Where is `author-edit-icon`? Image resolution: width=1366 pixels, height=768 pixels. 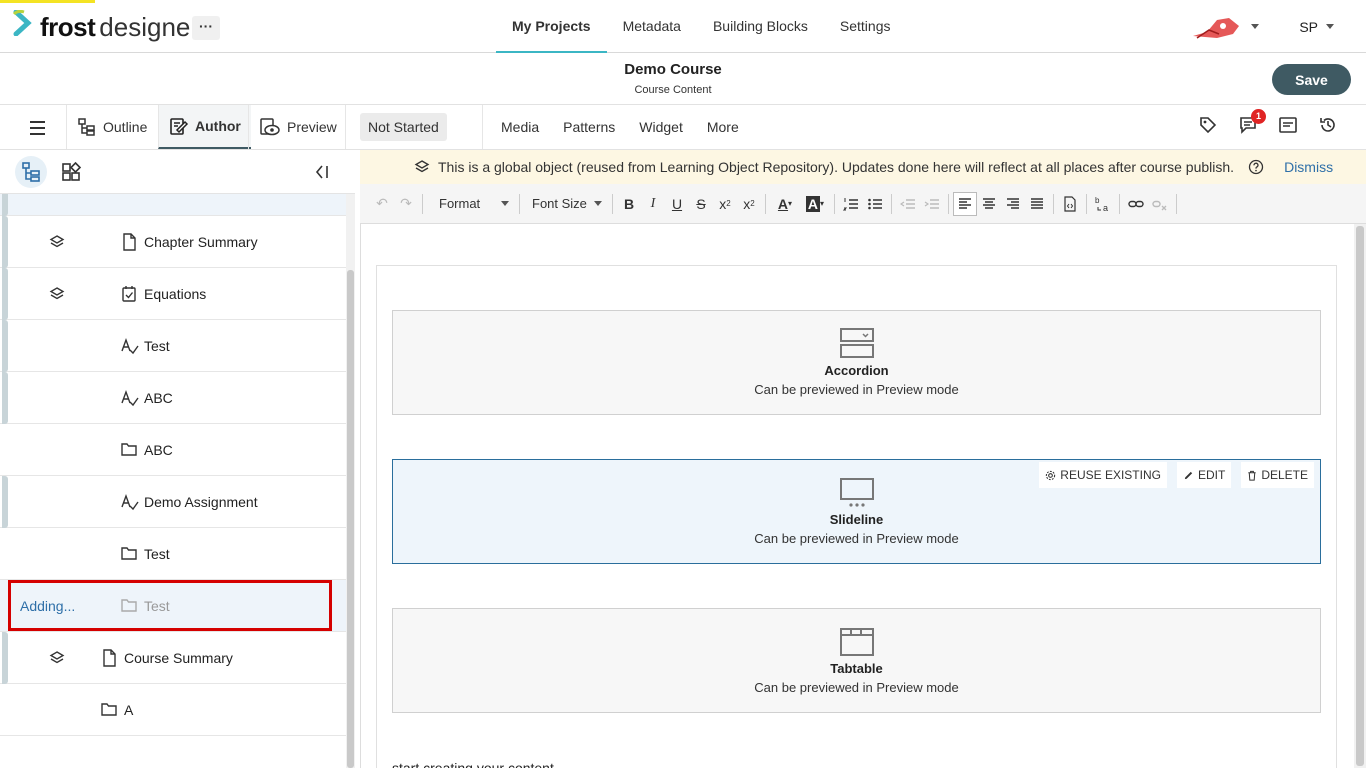 author-edit-icon is located at coordinates (179, 126).